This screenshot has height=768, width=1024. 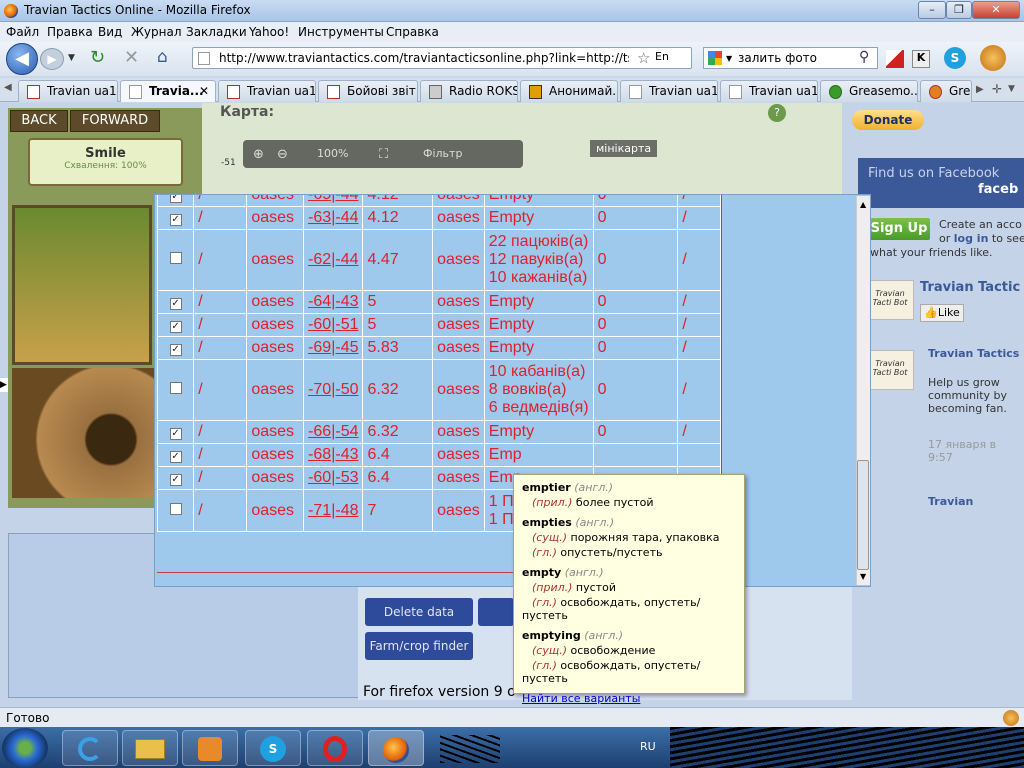 I want to click on new-tab-icon: ✛, so click(x=997, y=89).